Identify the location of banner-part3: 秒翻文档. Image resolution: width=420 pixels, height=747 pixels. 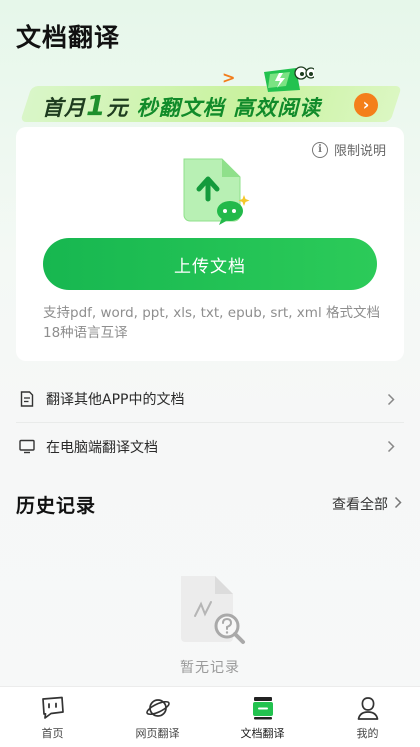
(180, 108).